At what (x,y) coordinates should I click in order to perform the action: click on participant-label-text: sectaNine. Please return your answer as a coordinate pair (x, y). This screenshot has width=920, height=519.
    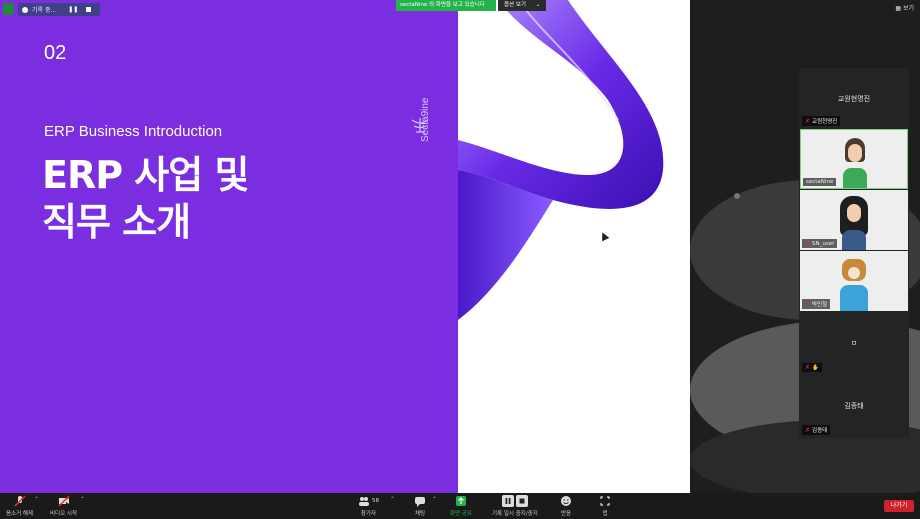
    Looking at the image, I should click on (820, 182).